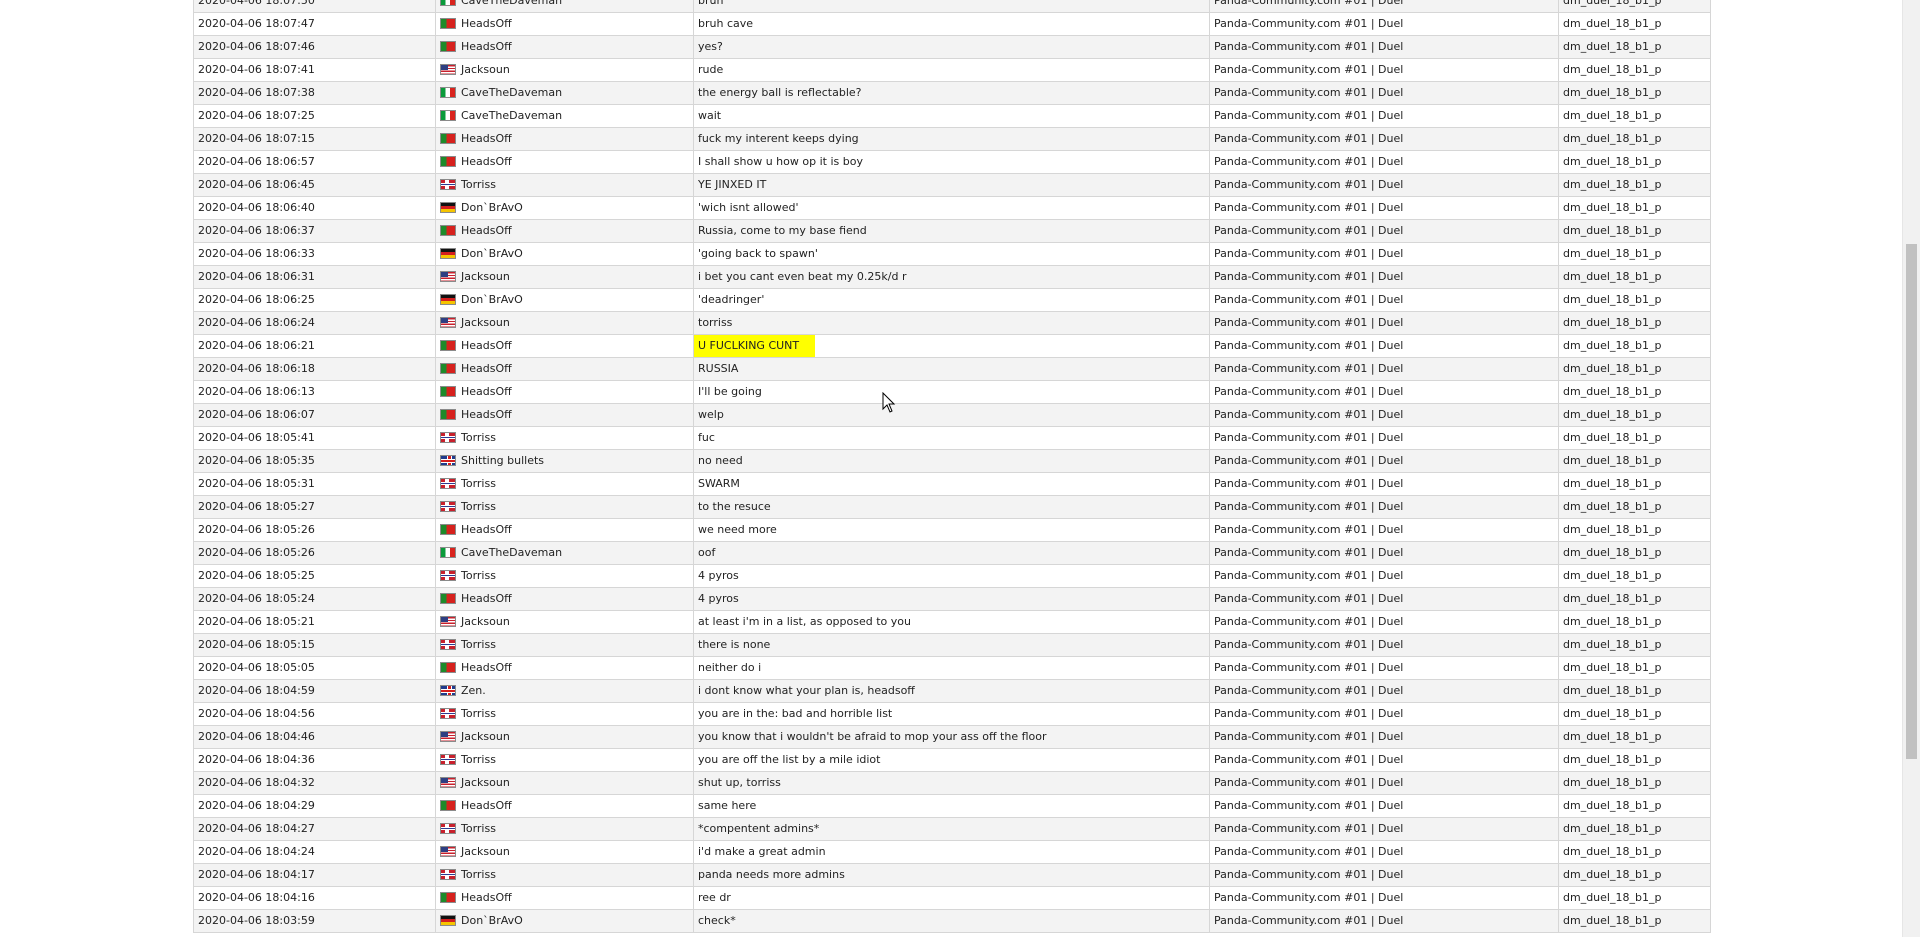 The image size is (1920, 937). What do you see at coordinates (314, 438) in the screenshot?
I see `timestamp-cell: 2020-04-06 18:05:41` at bounding box center [314, 438].